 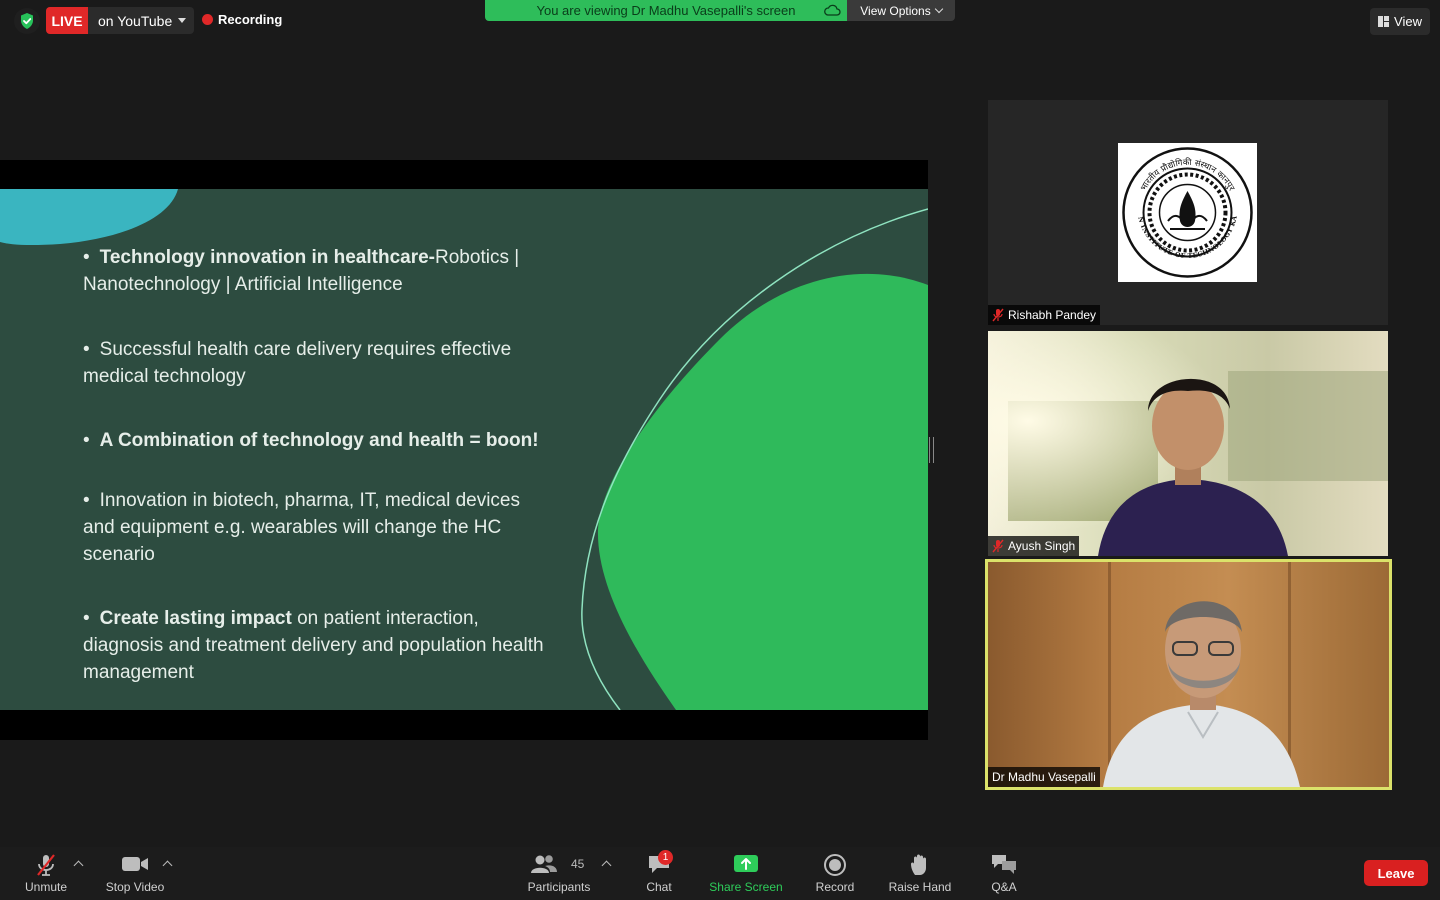 I want to click on participant-tile-active-speaker: Dr Madhu Vasepalli, so click(x=1188, y=674).